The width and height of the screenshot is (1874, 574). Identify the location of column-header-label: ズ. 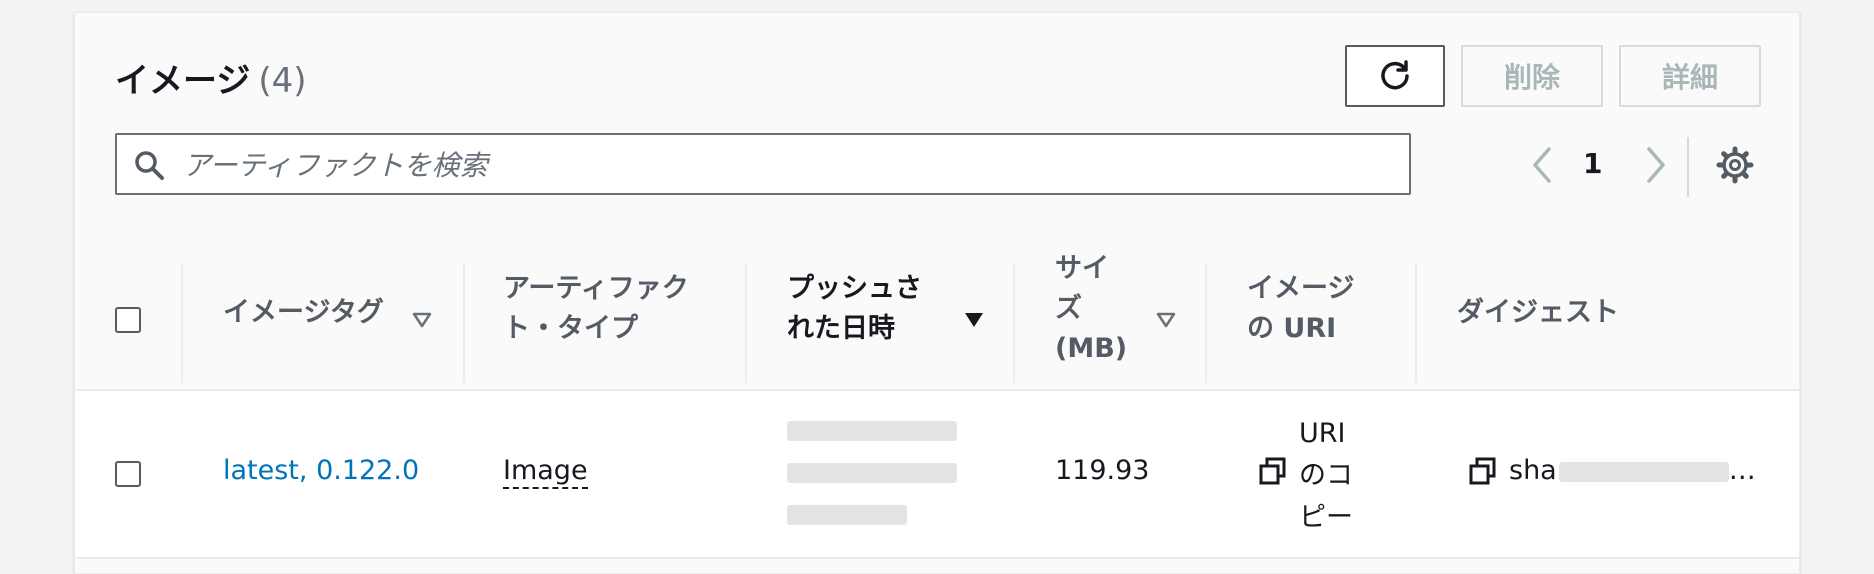
(1068, 308).